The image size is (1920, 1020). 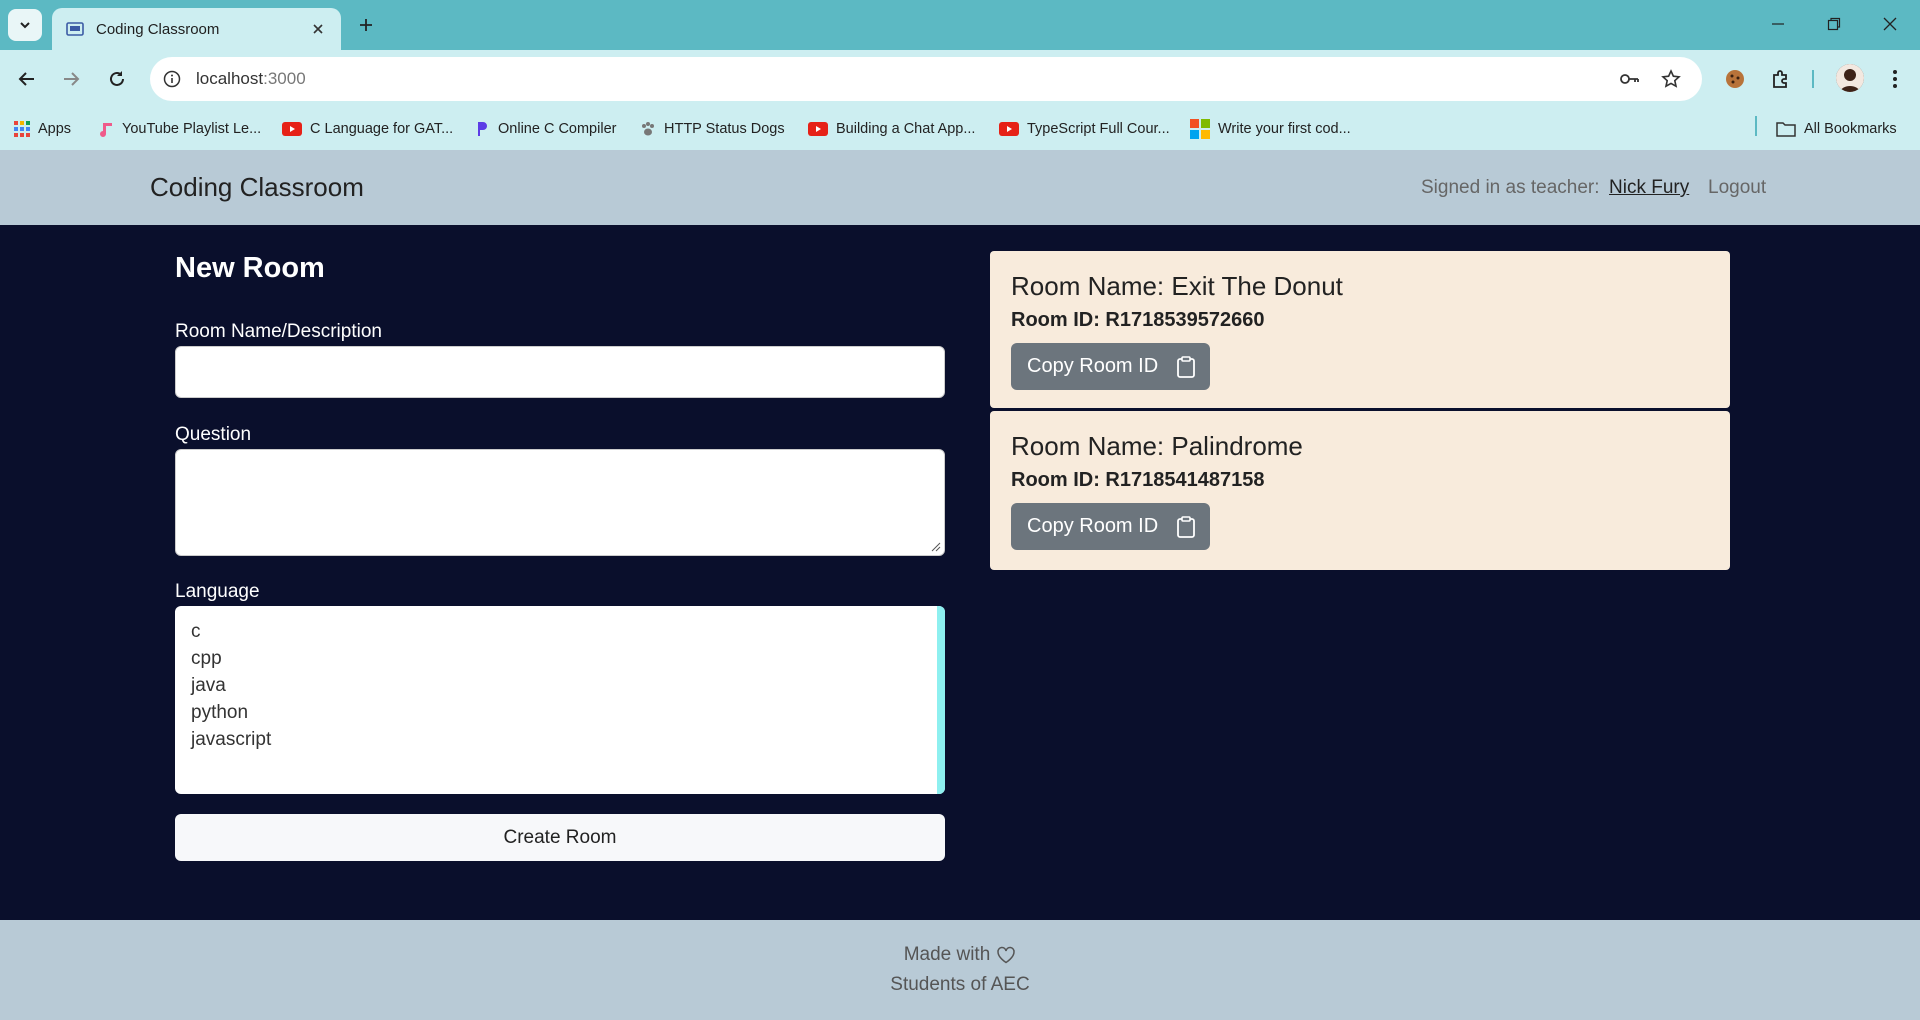 I want to click on bookmark-online-c-compiler: Online C Compiler, so click(x=545, y=129).